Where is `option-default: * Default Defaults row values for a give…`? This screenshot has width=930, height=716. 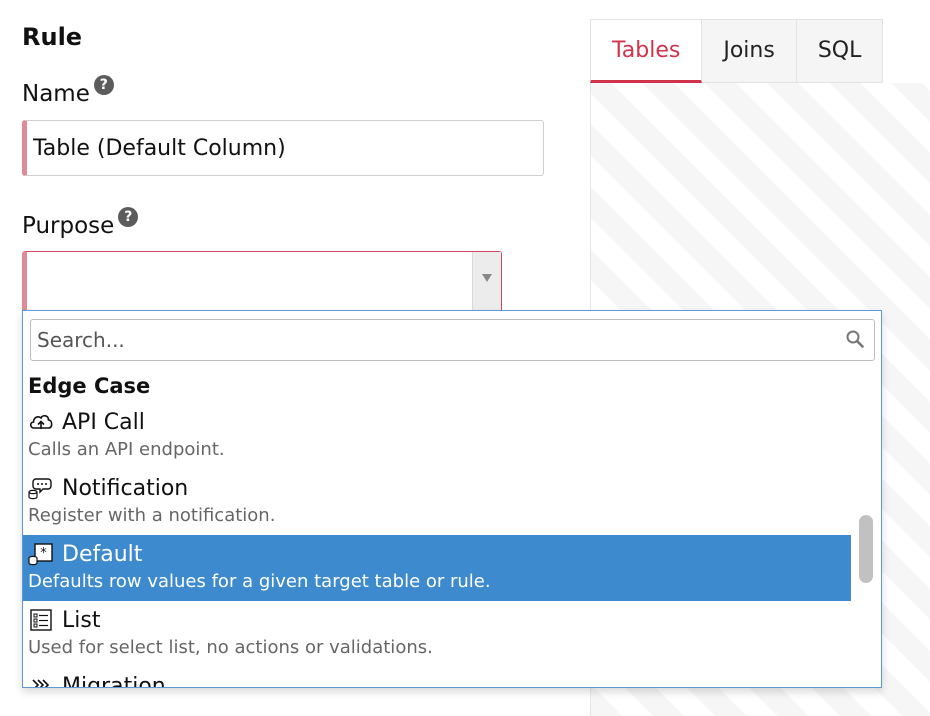 option-default: * Default Defaults row values for a give… is located at coordinates (437, 568).